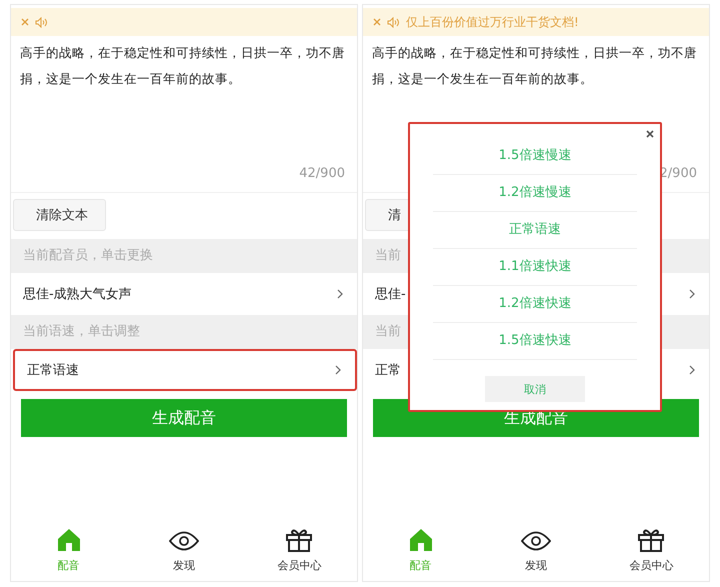 The image size is (720, 587). Describe the element at coordinates (77, 294) in the screenshot. I see `voice-name: 思佳-成熟大气女声` at that location.